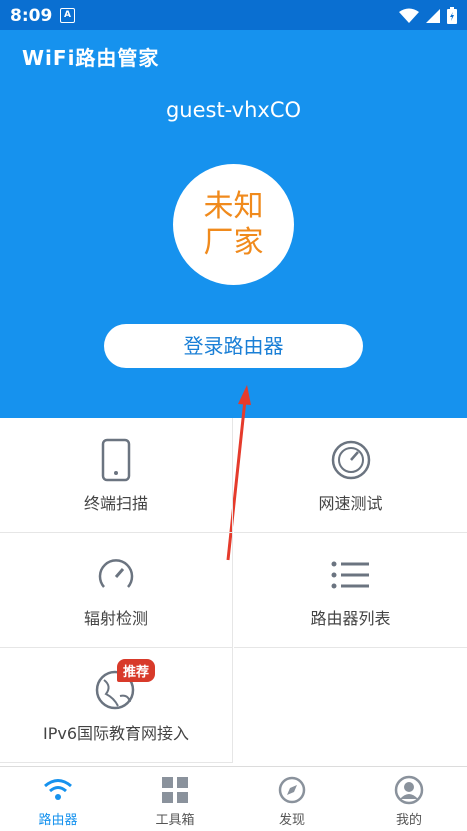 The width and height of the screenshot is (467, 831). Describe the element at coordinates (433, 15) in the screenshot. I see `signal-icon` at that location.